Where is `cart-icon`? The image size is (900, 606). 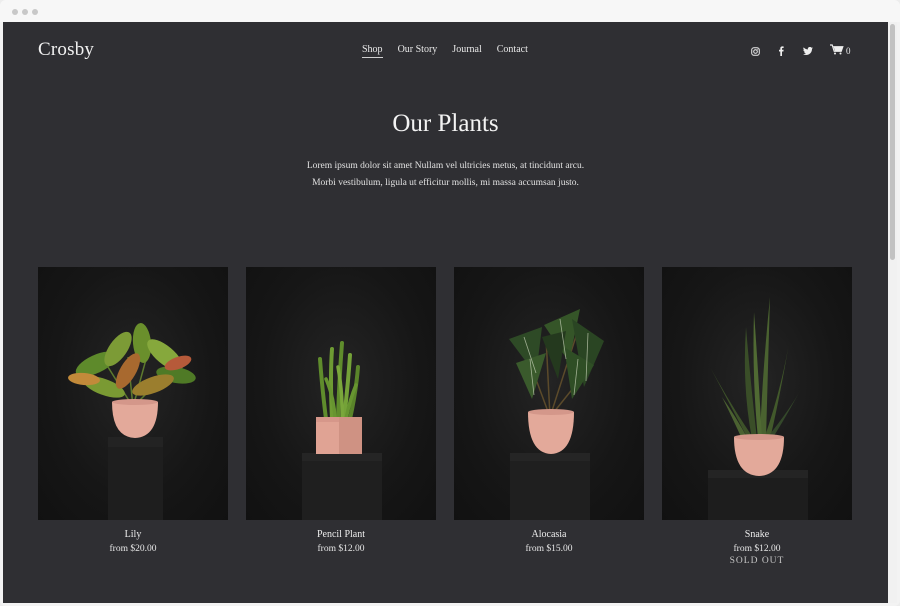
cart-icon is located at coordinates (837, 50).